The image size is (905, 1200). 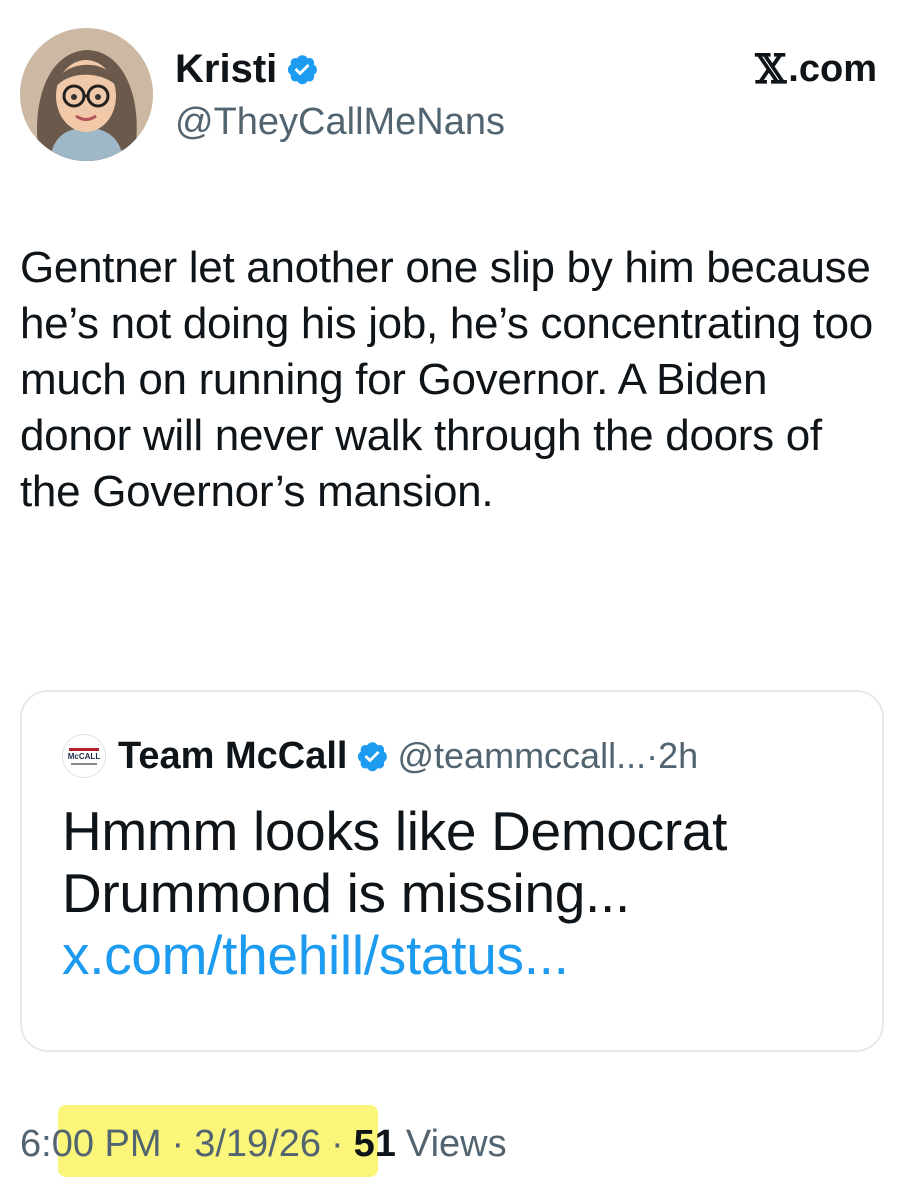 I want to click on brand-label: .com, so click(x=832, y=69).